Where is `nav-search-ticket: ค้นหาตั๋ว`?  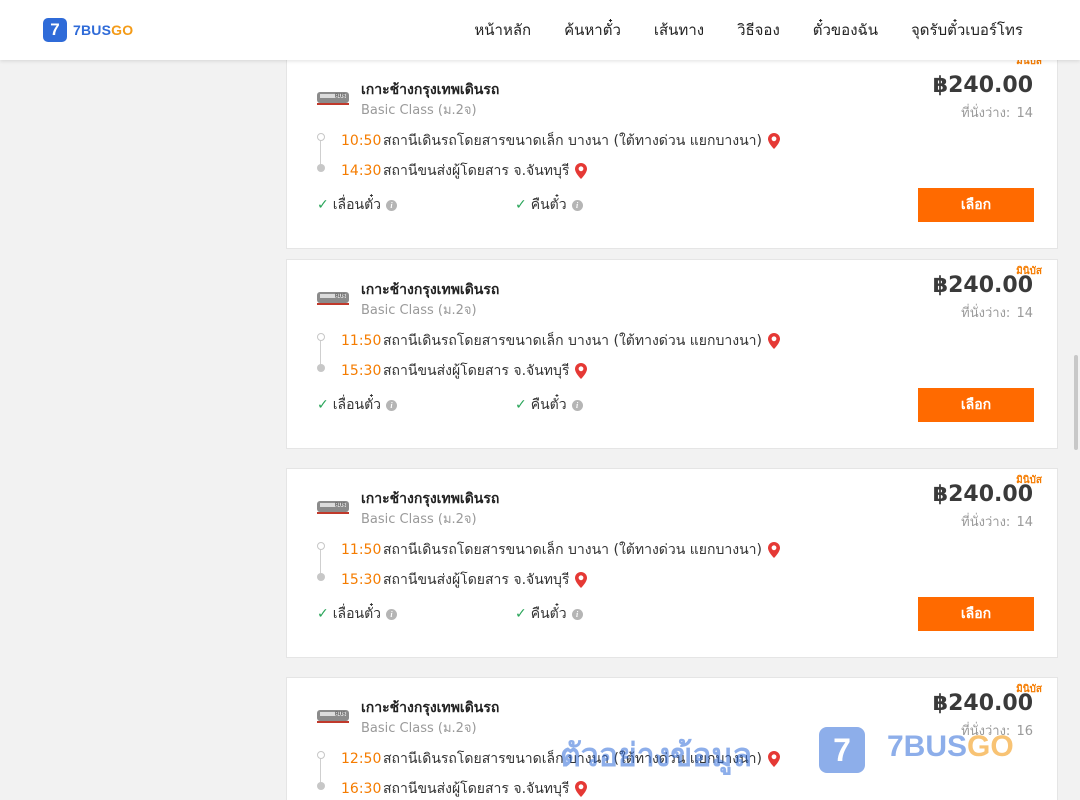 nav-search-ticket: ค้นหาตั๋ว is located at coordinates (592, 30).